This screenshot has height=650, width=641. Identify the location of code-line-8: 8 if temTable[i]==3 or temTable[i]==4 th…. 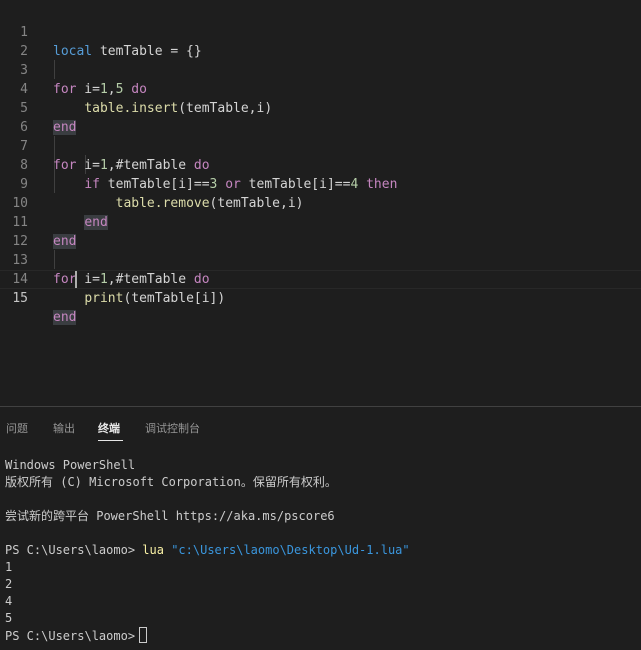
(320, 164).